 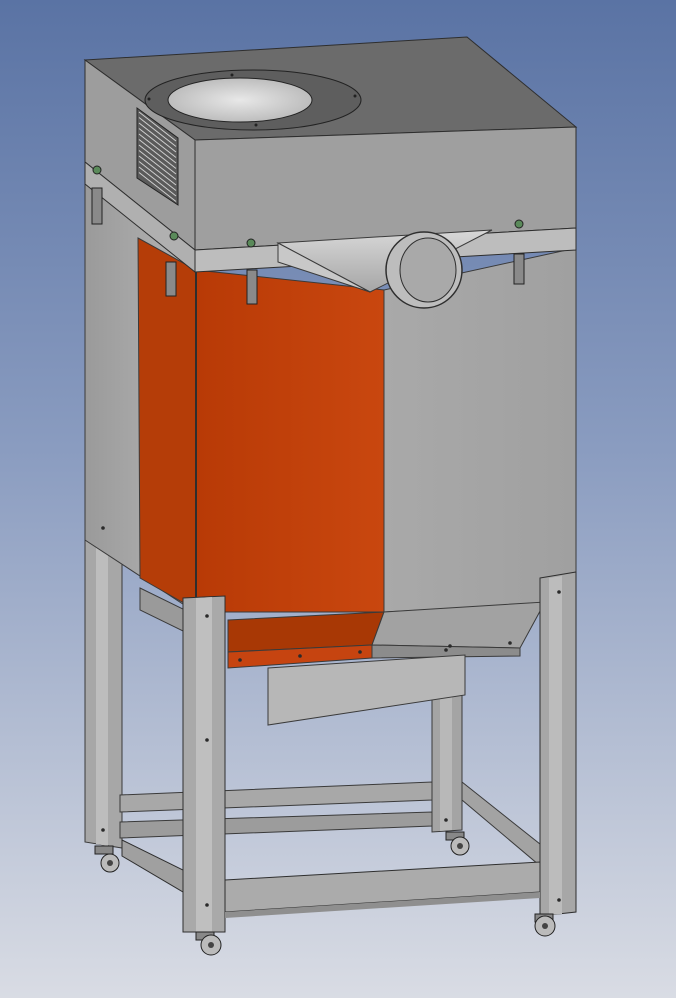 What do you see at coordinates (558, 744) in the screenshot?
I see `front-leg-right` at bounding box center [558, 744].